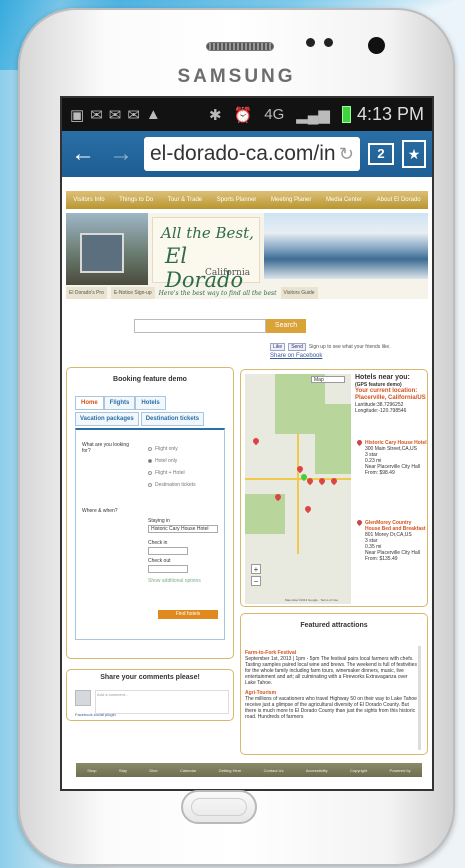 The height and width of the screenshot is (868, 465). Describe the element at coordinates (136, 200) in the screenshot. I see `nav-item-things-to-do: Things to Do` at that location.